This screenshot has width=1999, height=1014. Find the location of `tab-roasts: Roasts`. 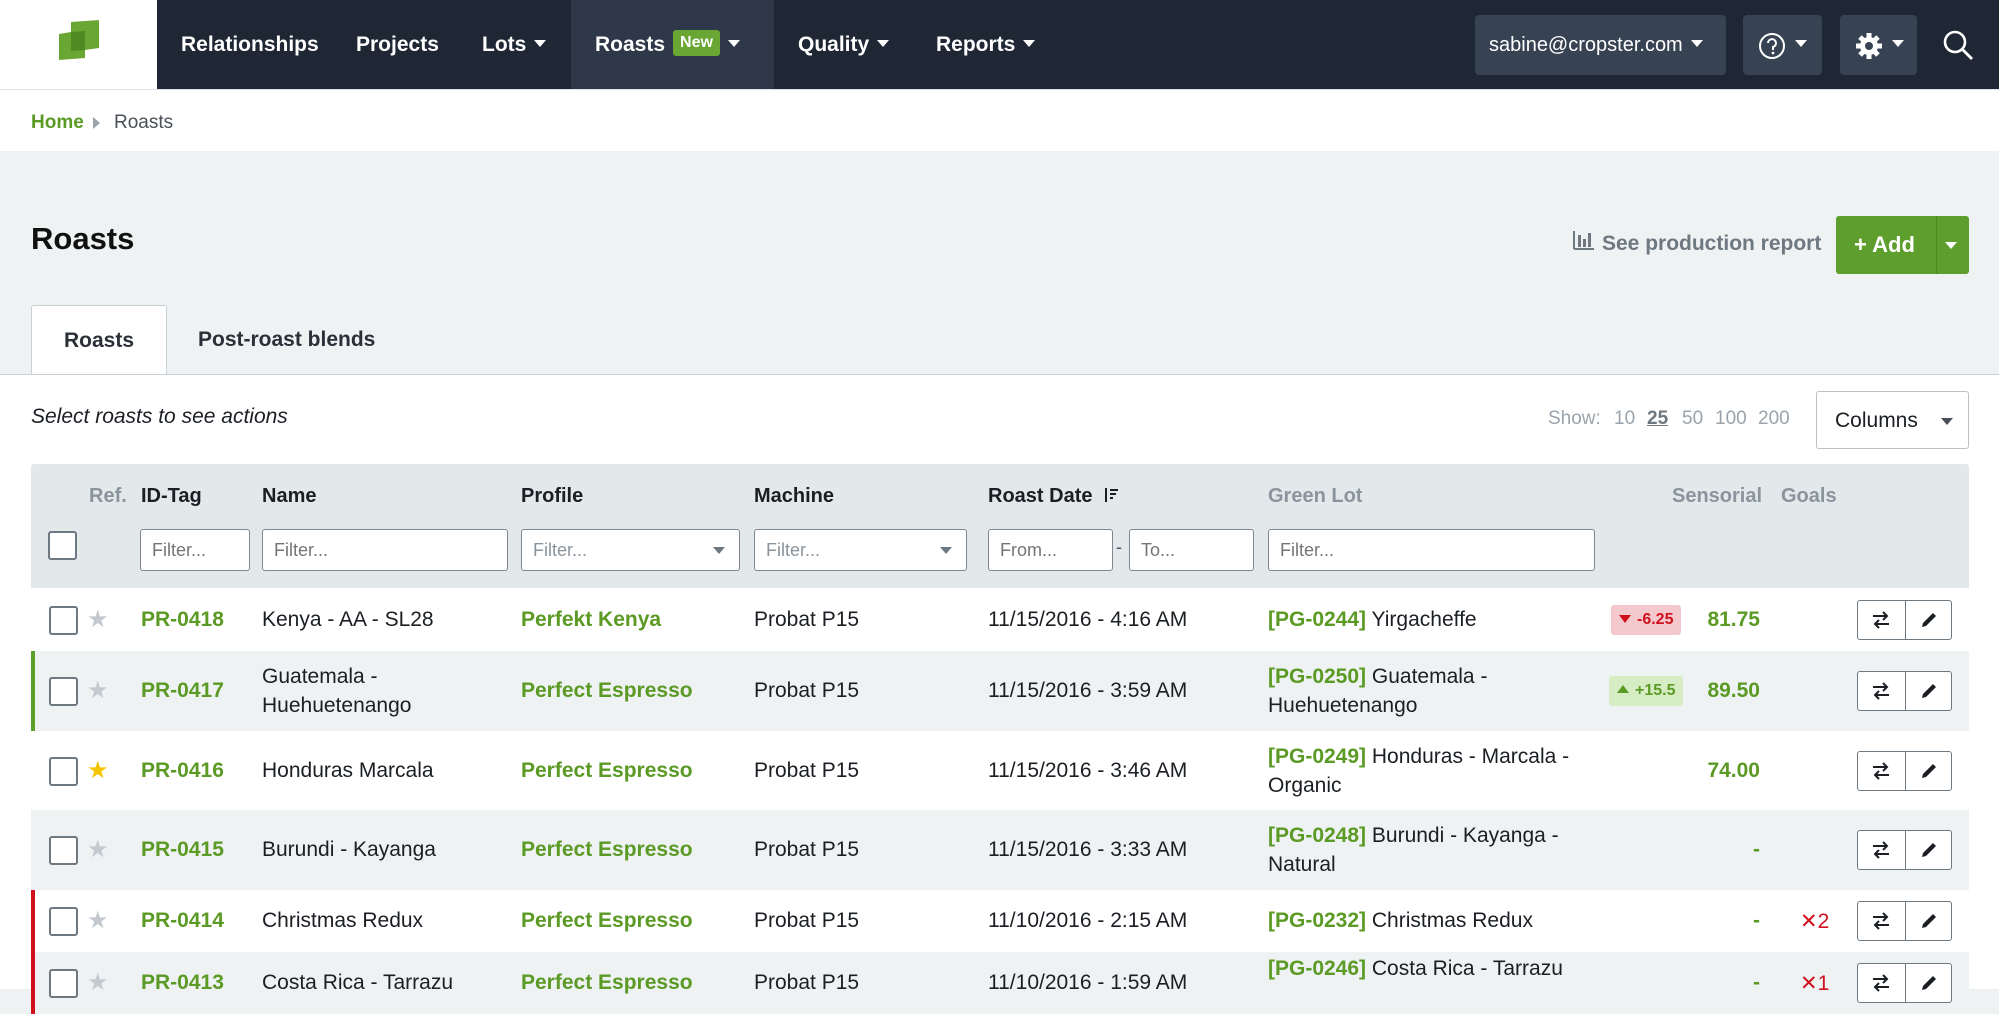

tab-roasts: Roasts is located at coordinates (99, 340).